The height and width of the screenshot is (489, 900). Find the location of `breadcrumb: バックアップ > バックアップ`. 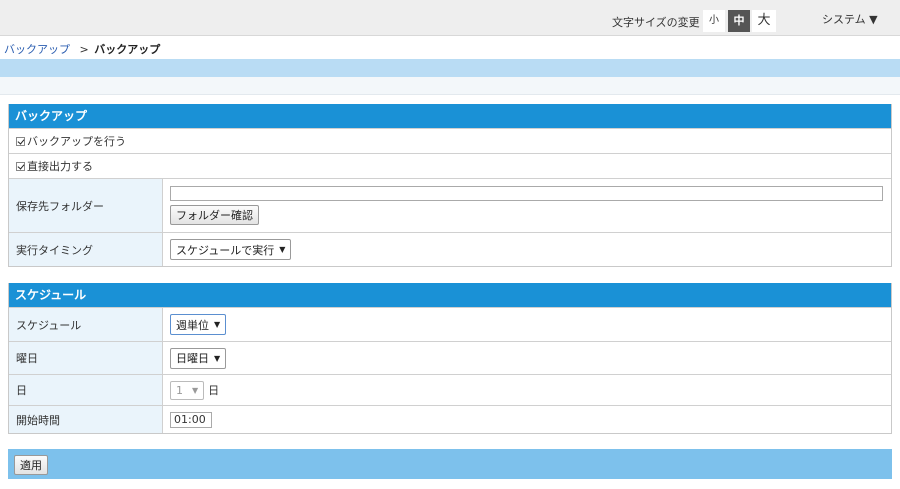

breadcrumb: バックアップ > バックアップ is located at coordinates (82, 49).